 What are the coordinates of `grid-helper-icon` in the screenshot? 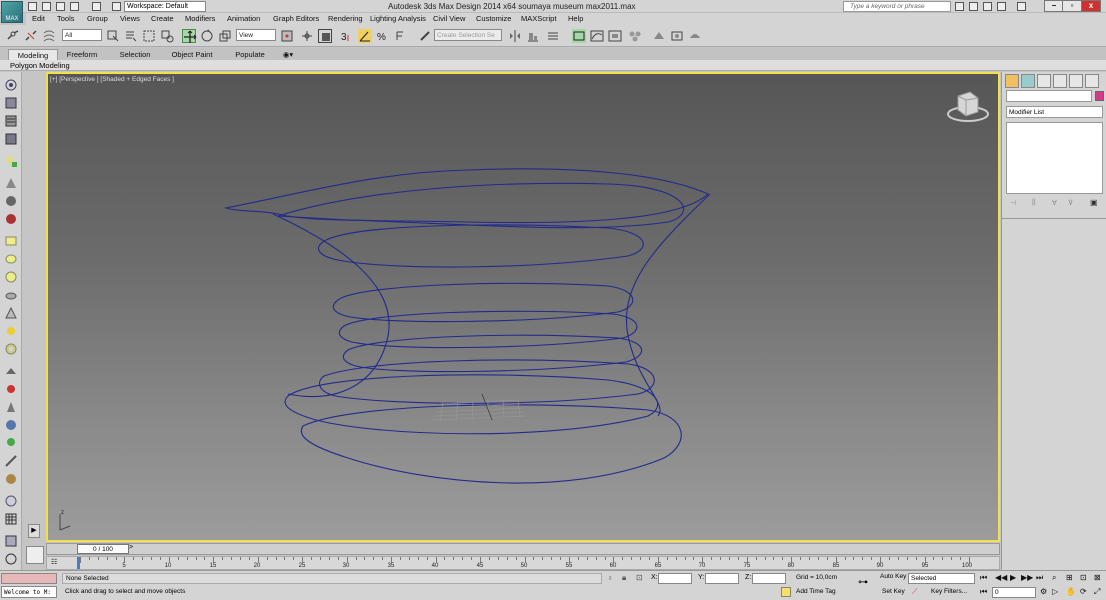 It's located at (11, 519).